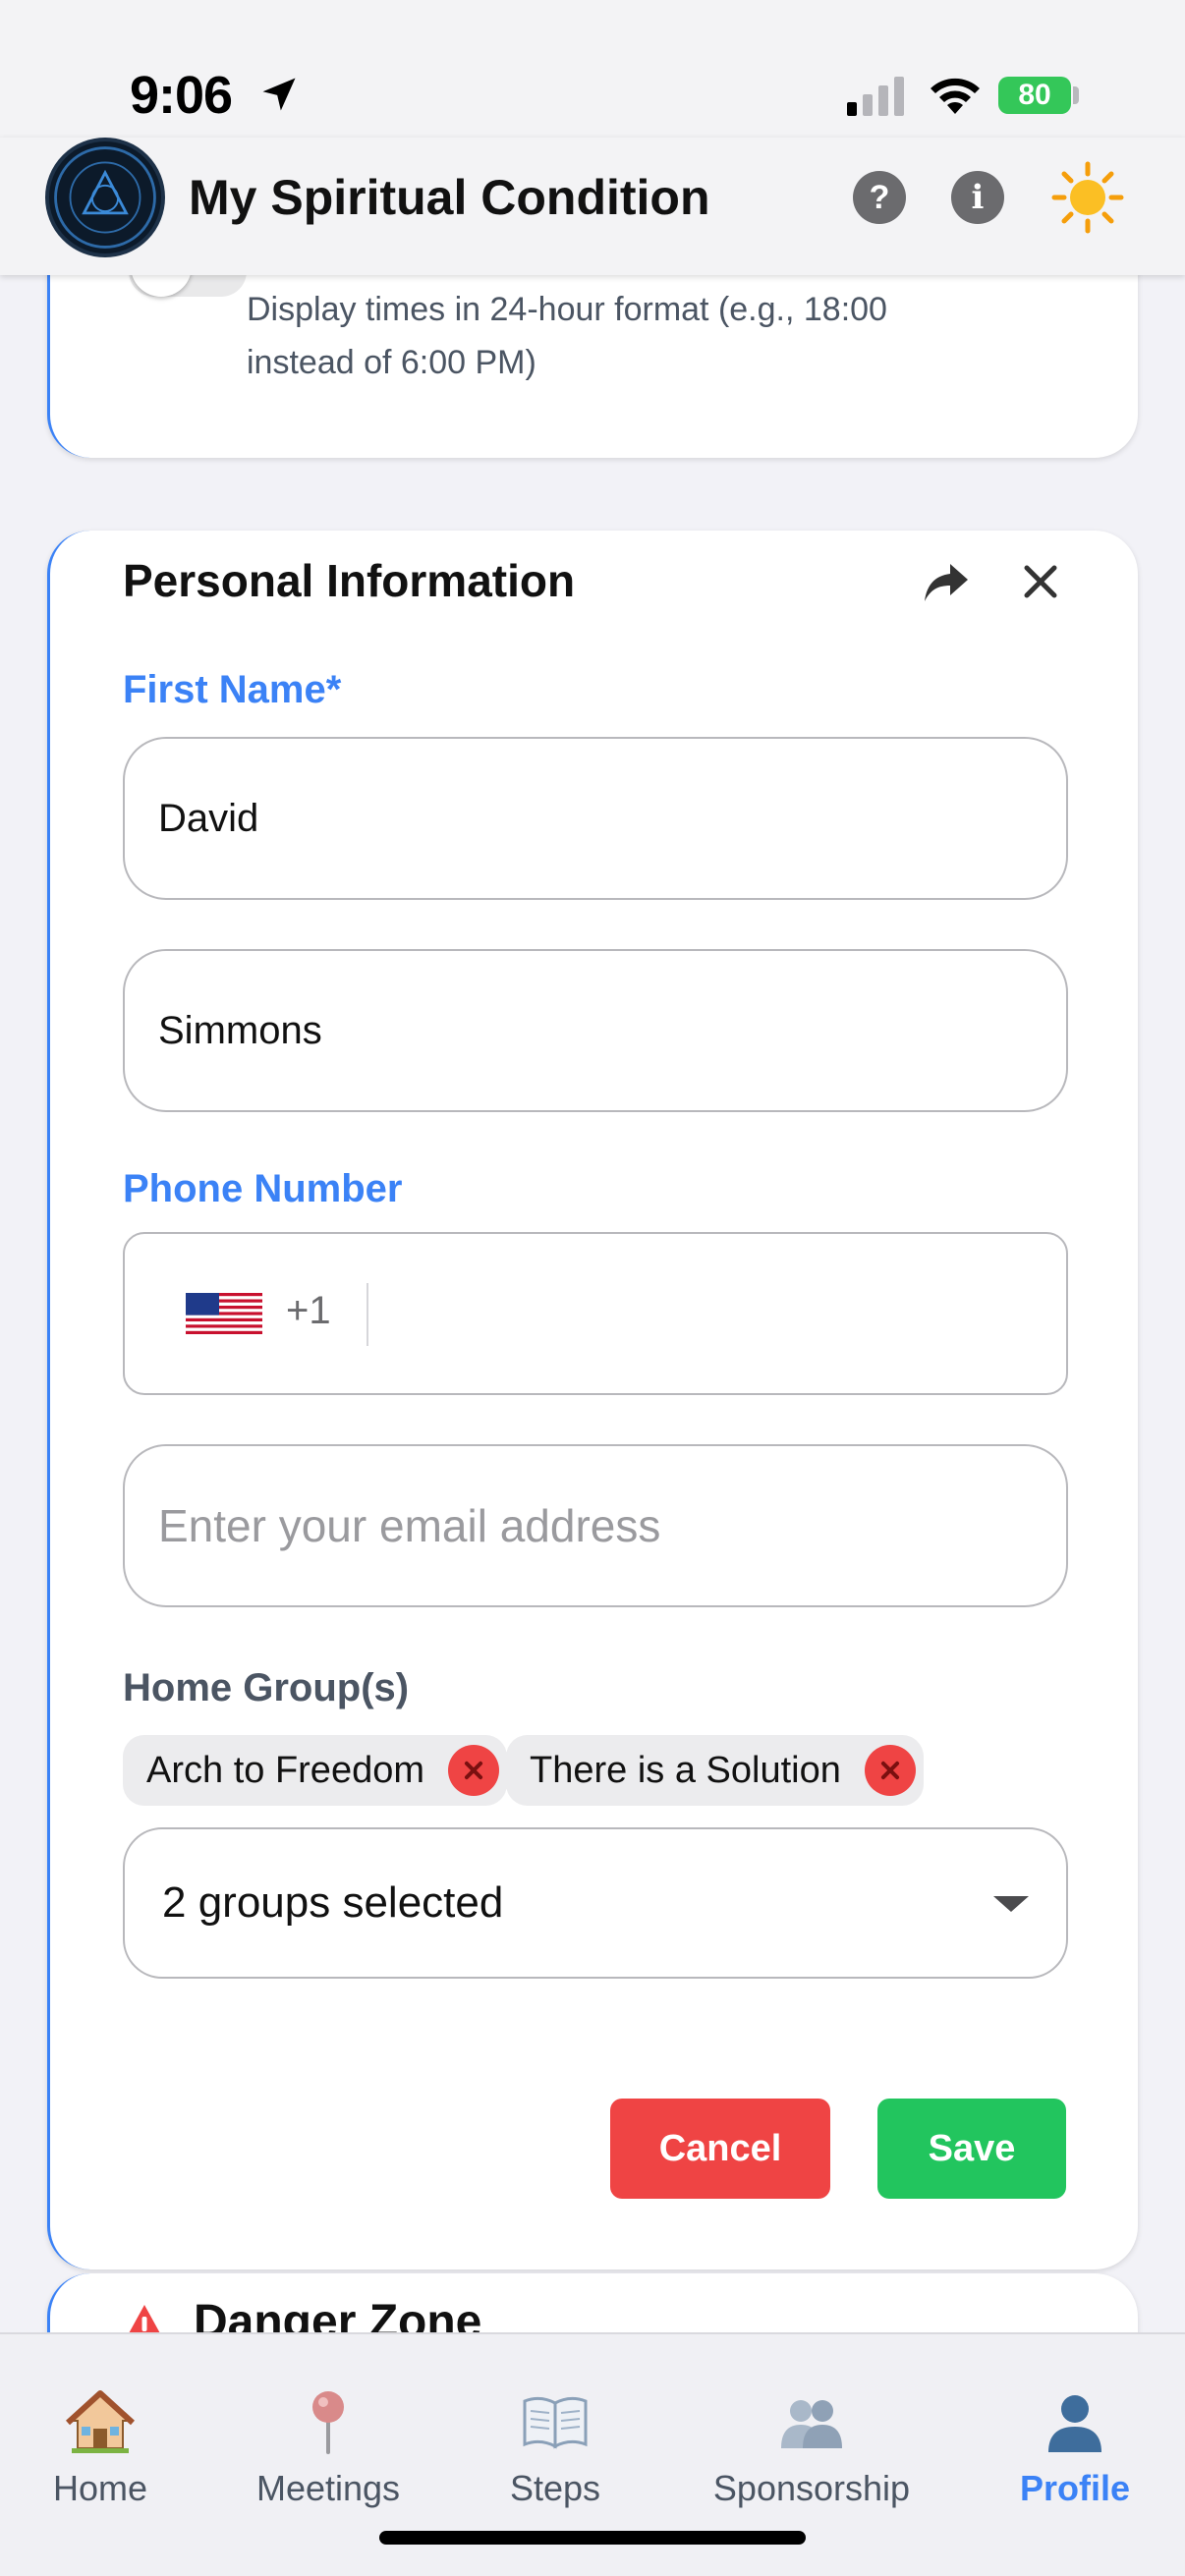 This screenshot has width=1185, height=2576. I want to click on phone-number-label: Phone Number, so click(263, 1188).